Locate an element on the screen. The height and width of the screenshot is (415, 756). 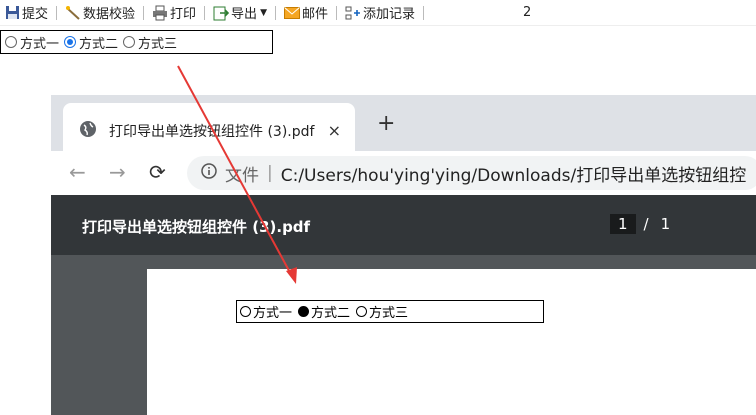
data-validate-label: 数据校验 is located at coordinates (109, 14).